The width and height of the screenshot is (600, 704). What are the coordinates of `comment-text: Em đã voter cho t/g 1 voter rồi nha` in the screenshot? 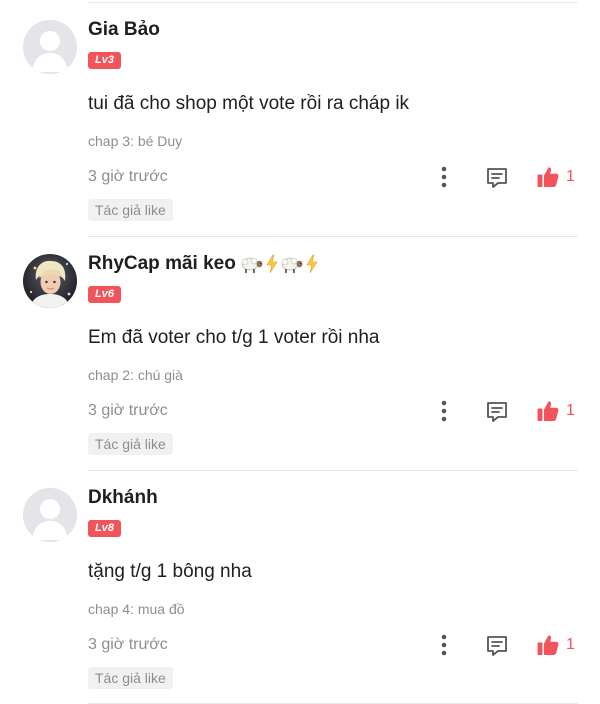 It's located at (234, 337).